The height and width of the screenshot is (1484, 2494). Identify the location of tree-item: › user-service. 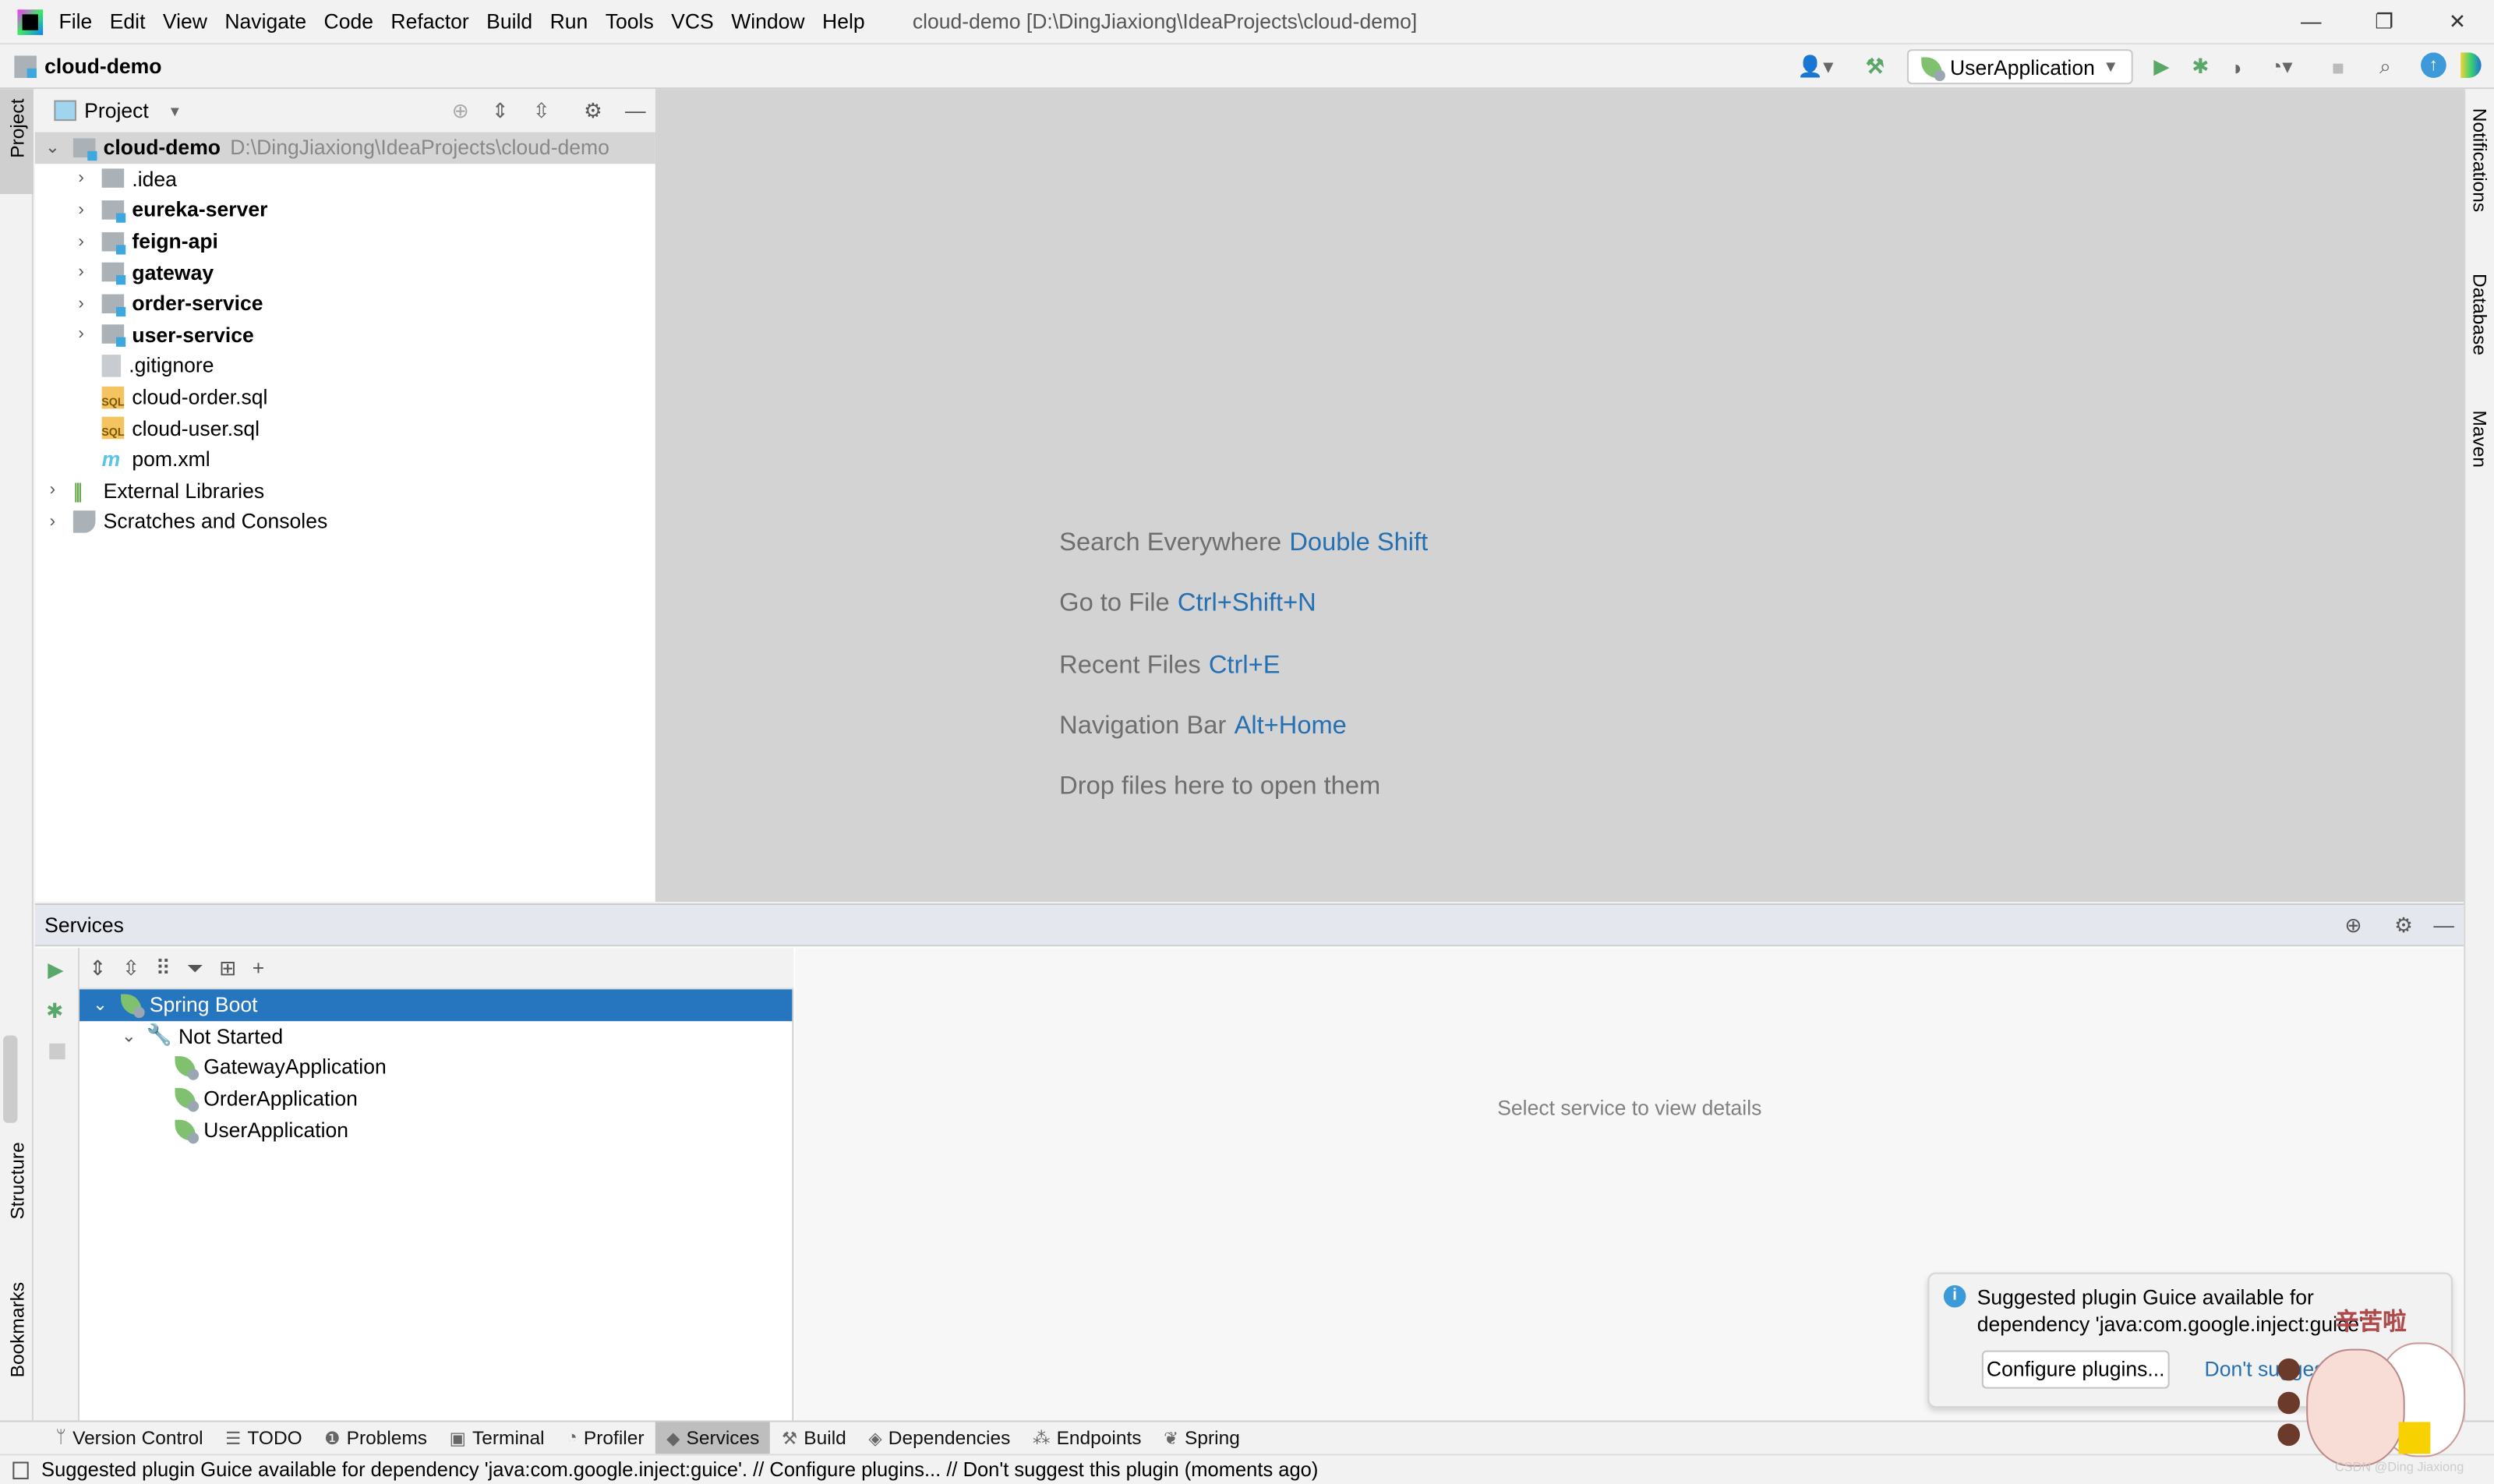
(345, 334).